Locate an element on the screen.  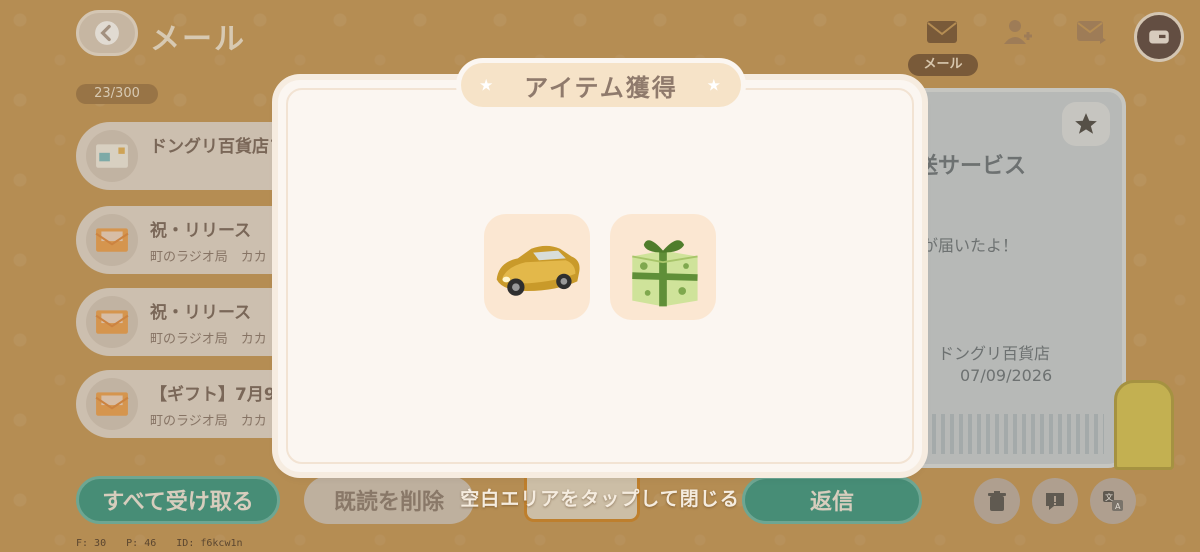
debug-info: F: 30 P: 46 ID: f6kcw1n is located at coordinates (166, 543).